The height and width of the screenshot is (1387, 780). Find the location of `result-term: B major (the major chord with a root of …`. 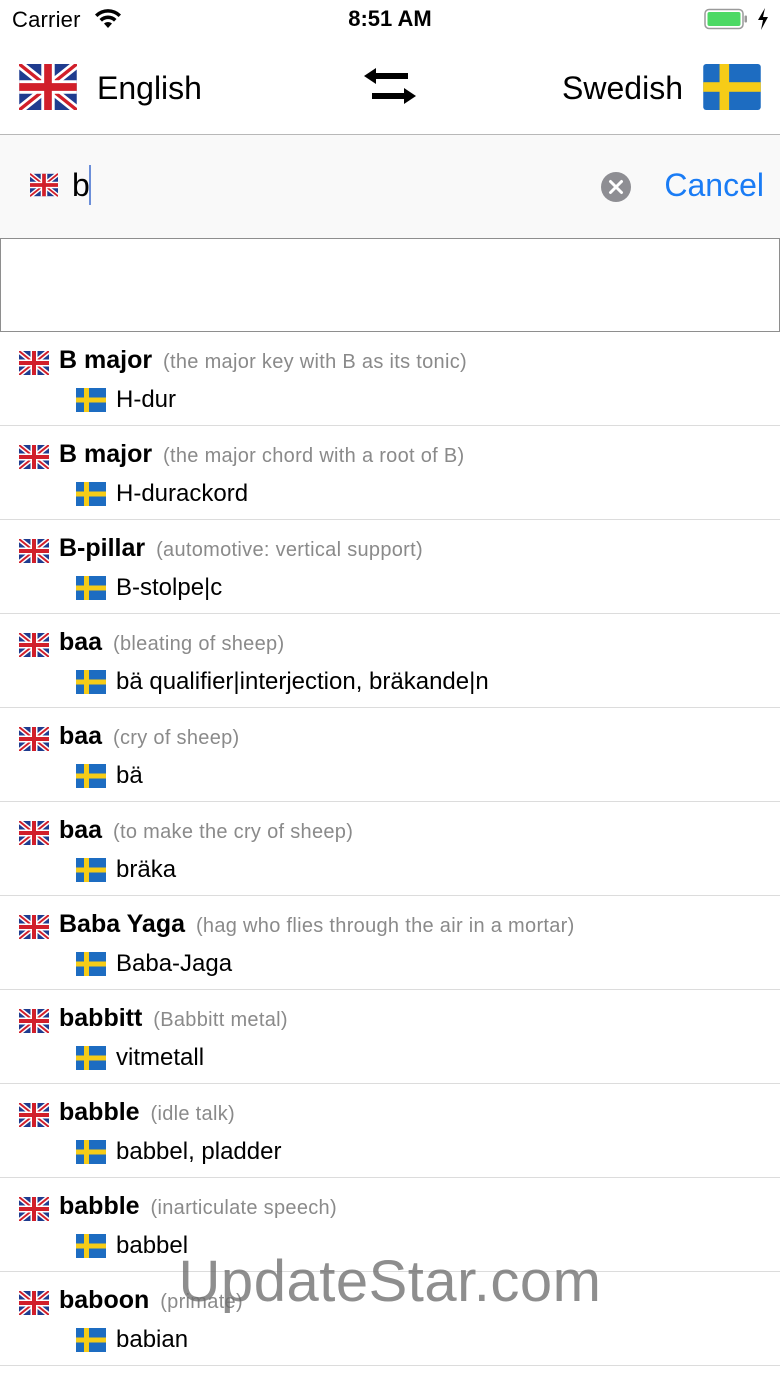

result-term: B major (the major chord with a root of … is located at coordinates (261, 454).